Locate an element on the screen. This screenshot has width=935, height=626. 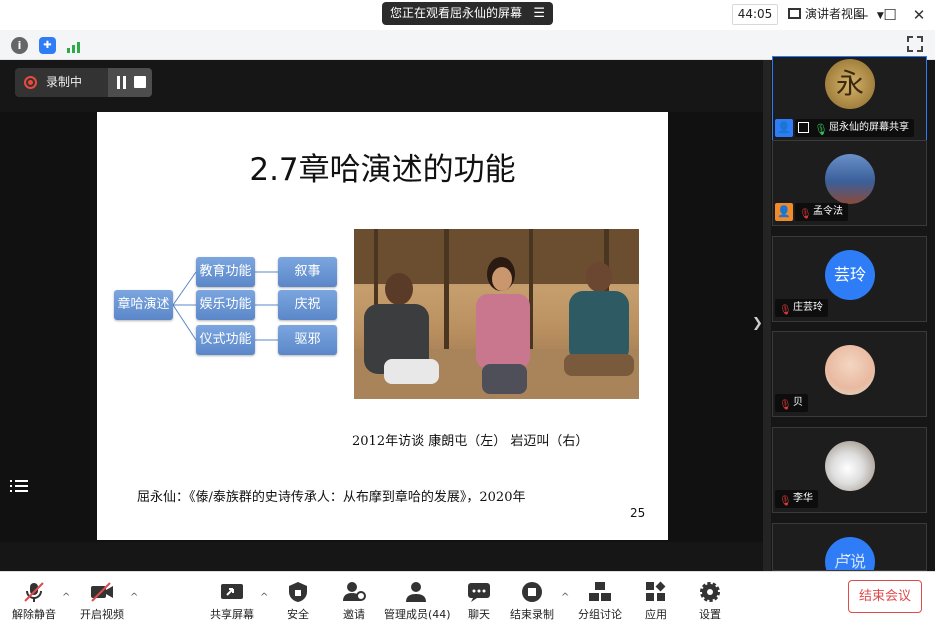
diagram-result-node: 叙事 is located at coordinates (307, 272).